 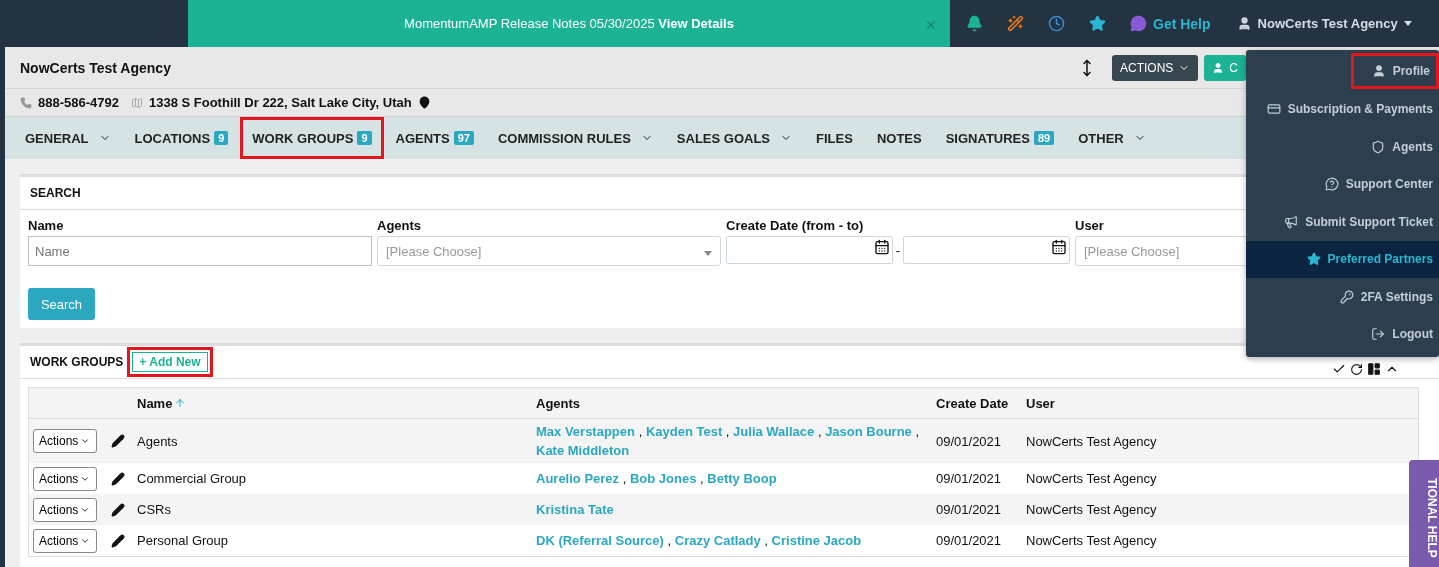 What do you see at coordinates (575, 138) in the screenshot?
I see `nav-tab: COMMISSION RULES` at bounding box center [575, 138].